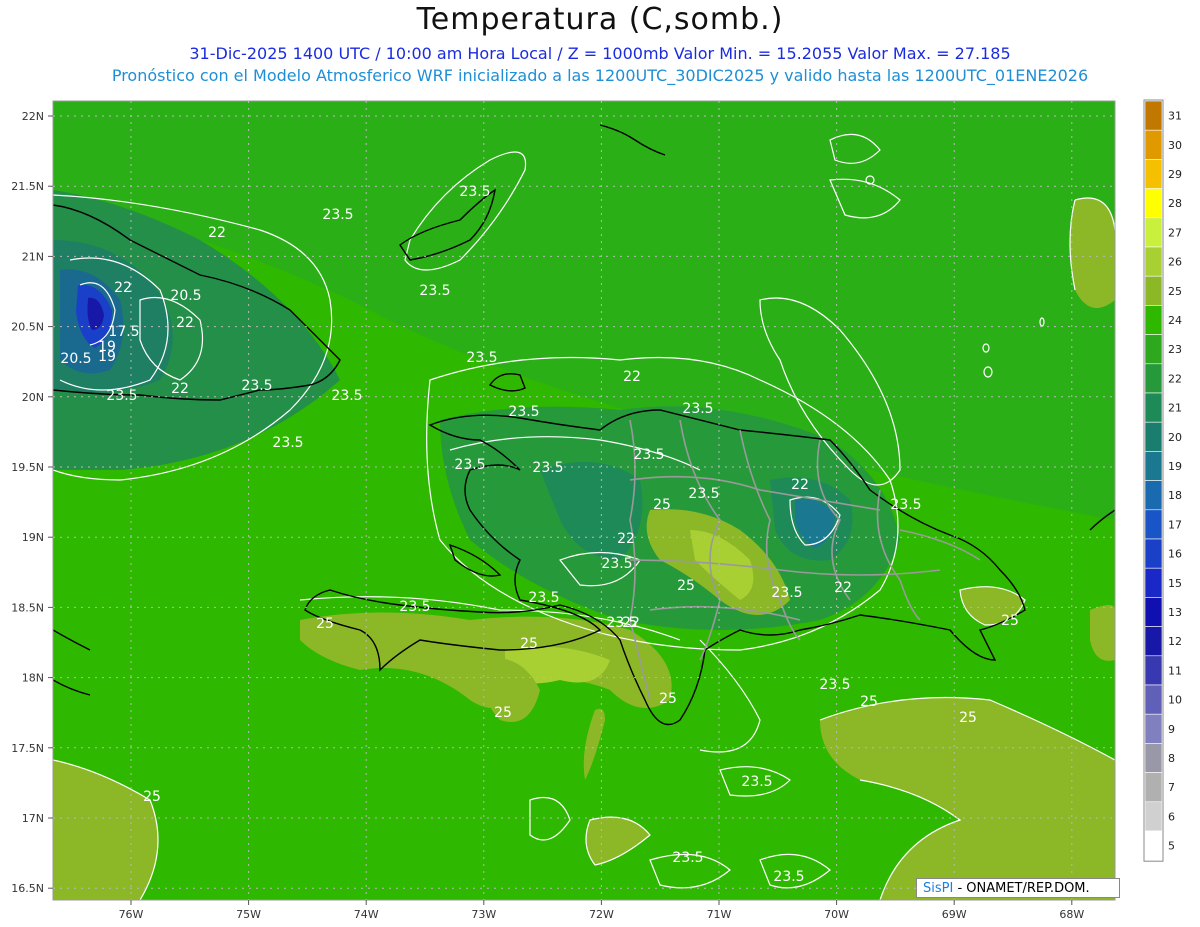  Describe the element at coordinates (483, 914) in the screenshot. I see `lon-label: 73W` at that location.